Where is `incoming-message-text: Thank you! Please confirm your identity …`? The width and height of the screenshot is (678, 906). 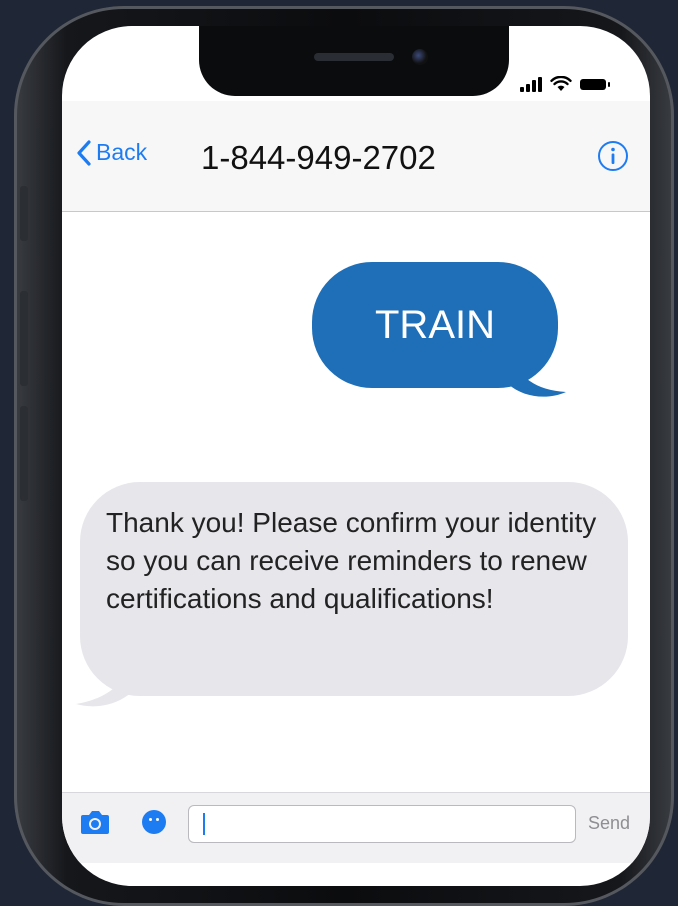 incoming-message-text: Thank you! Please confirm your identity … is located at coordinates (351, 560).